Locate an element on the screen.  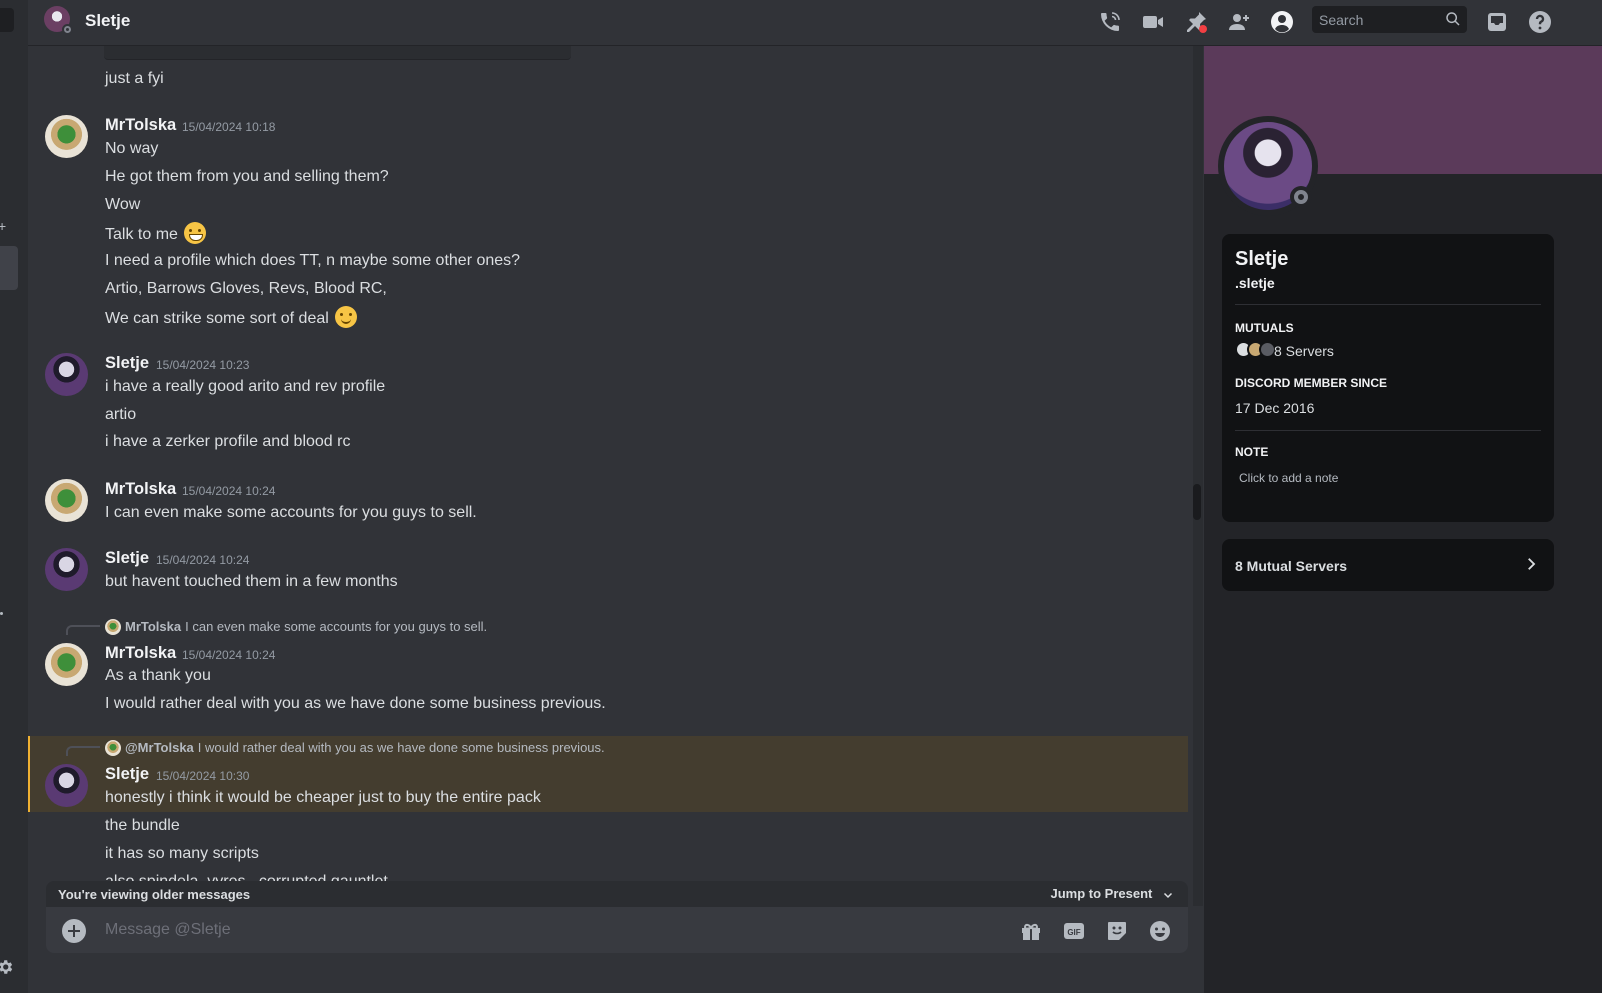
message-text-with-emoji: We can strike some sort of deal is located at coordinates (231, 318).